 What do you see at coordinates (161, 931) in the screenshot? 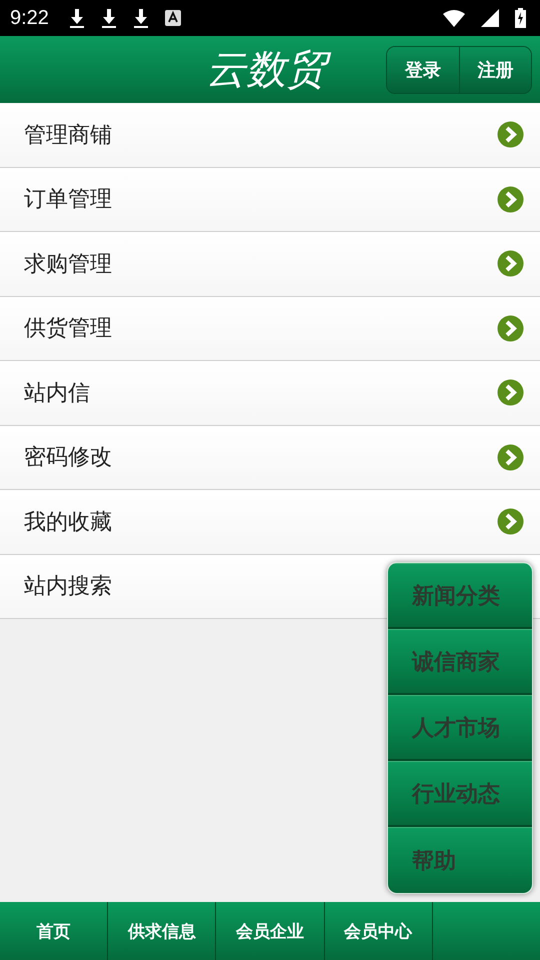
I see `nav-tab: 供求信息` at bounding box center [161, 931].